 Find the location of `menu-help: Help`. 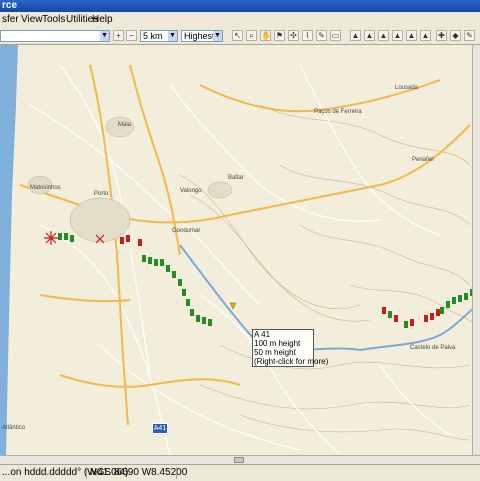

menu-help: Help is located at coordinates (102, 20).